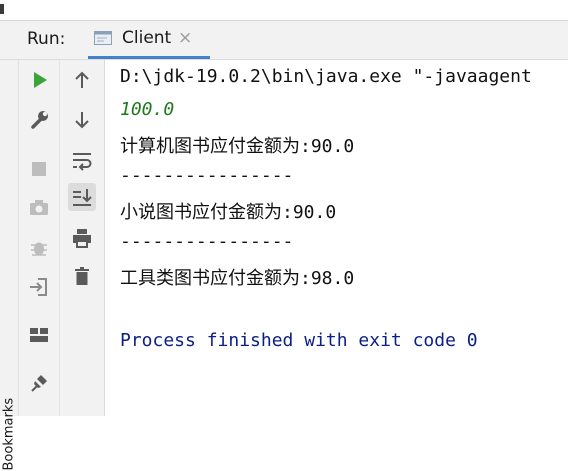 This screenshot has height=471, width=568. What do you see at coordinates (147, 109) in the screenshot?
I see `console-line-output: 100.0` at bounding box center [147, 109].